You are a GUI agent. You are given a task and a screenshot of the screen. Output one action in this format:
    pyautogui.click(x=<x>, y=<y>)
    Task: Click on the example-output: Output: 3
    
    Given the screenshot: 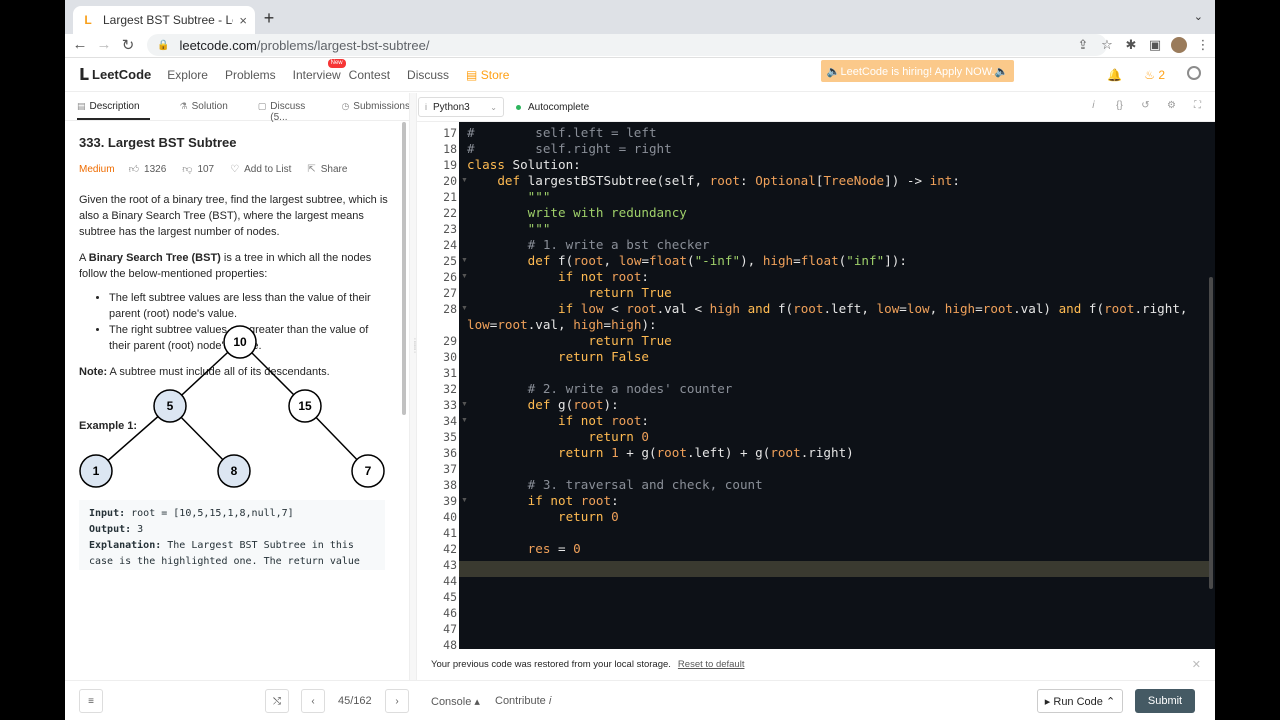 What is the action you would take?
    pyautogui.click(x=232, y=530)
    